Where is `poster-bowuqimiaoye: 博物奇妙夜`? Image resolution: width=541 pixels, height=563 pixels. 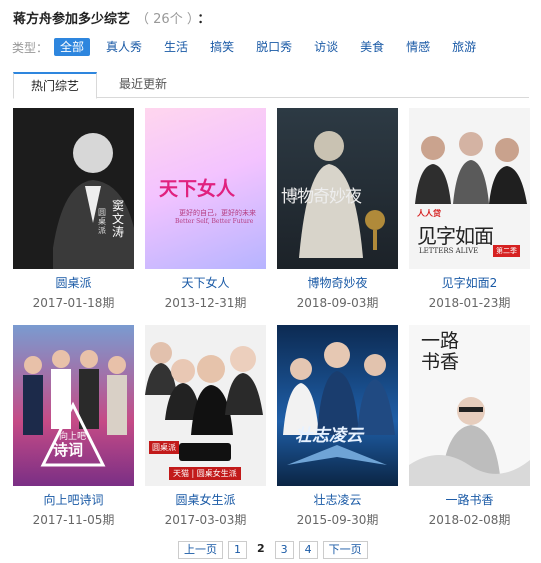
poster-bowuqimiaoye: 博物奇妙夜 is located at coordinates (337, 188).